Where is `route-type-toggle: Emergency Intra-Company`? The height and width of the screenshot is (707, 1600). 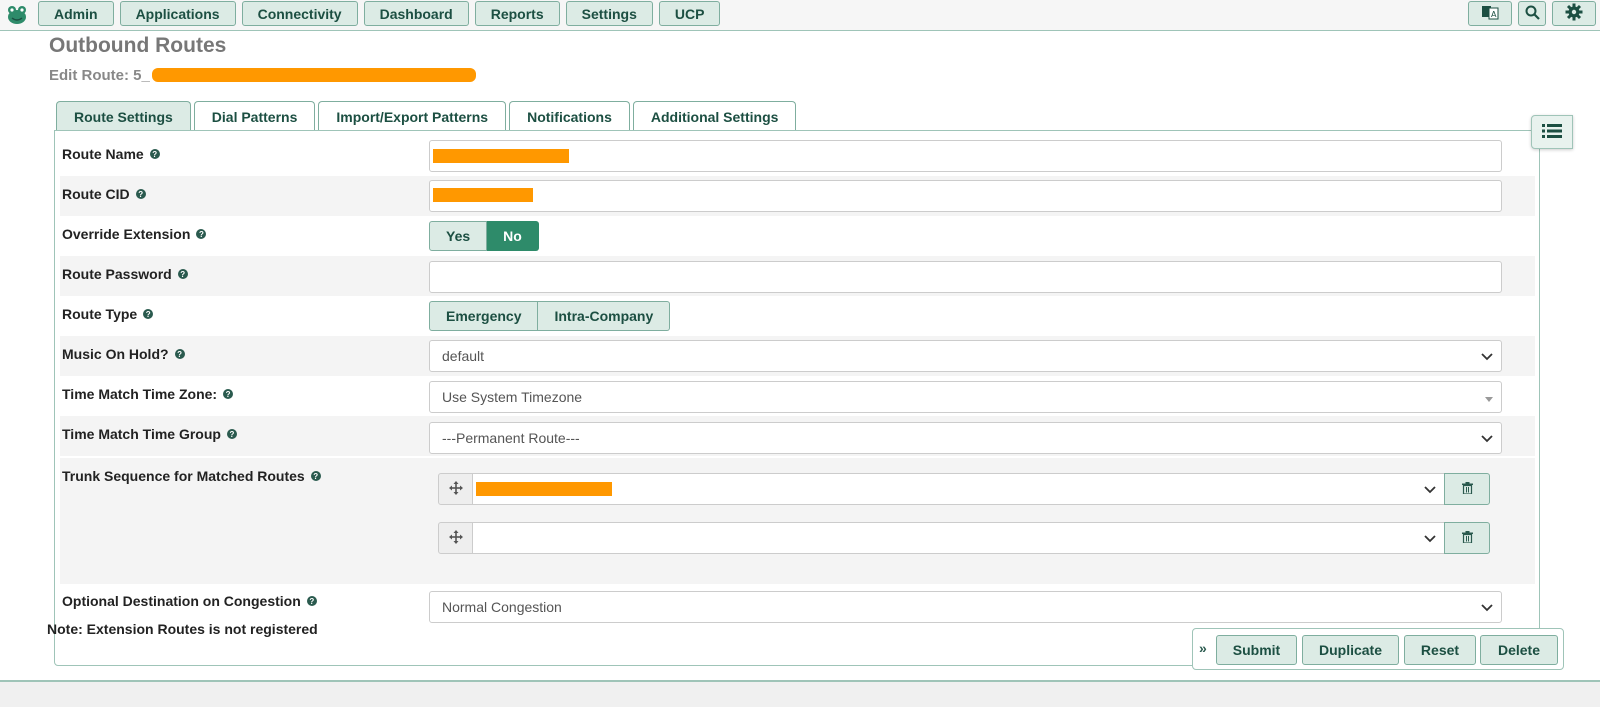 route-type-toggle: Emergency Intra-Company is located at coordinates (550, 316).